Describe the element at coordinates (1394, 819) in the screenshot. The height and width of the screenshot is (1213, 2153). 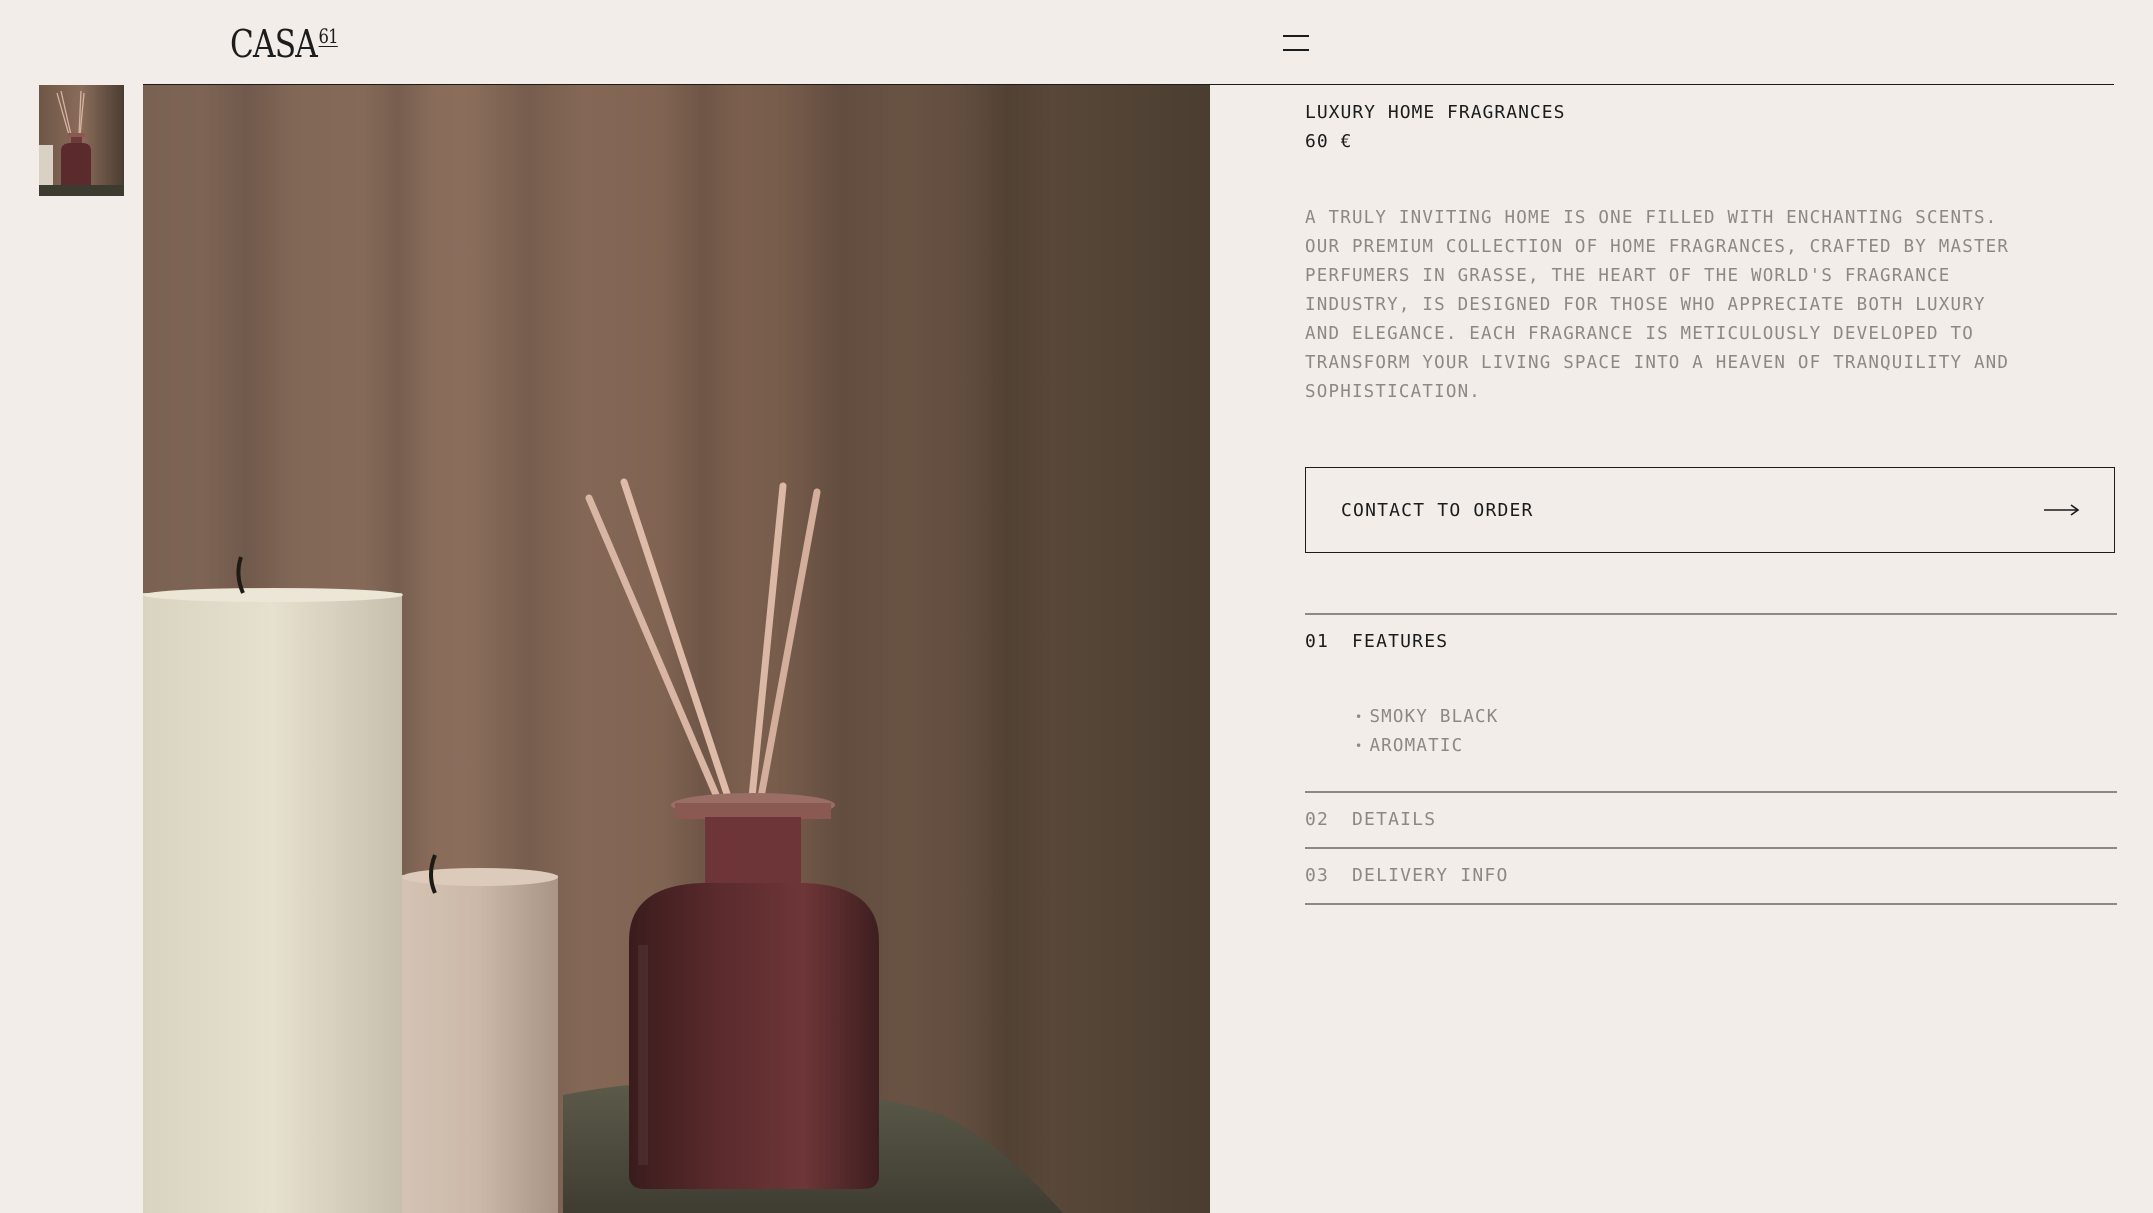
I see `accordion-label: DETAILS` at that location.